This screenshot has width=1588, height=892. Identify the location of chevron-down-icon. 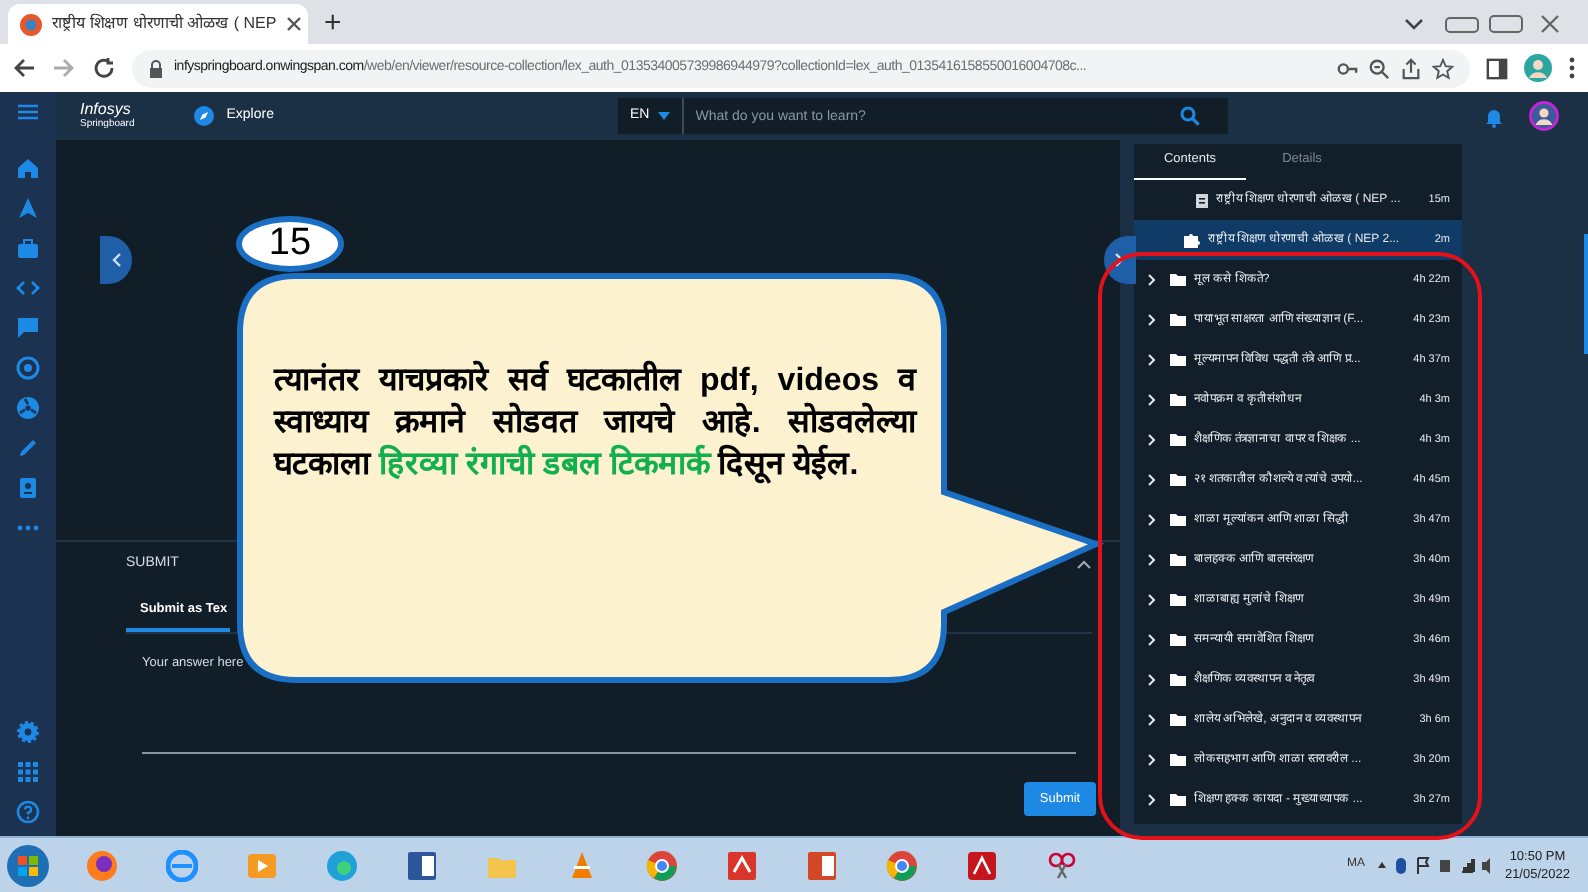
(1414, 24).